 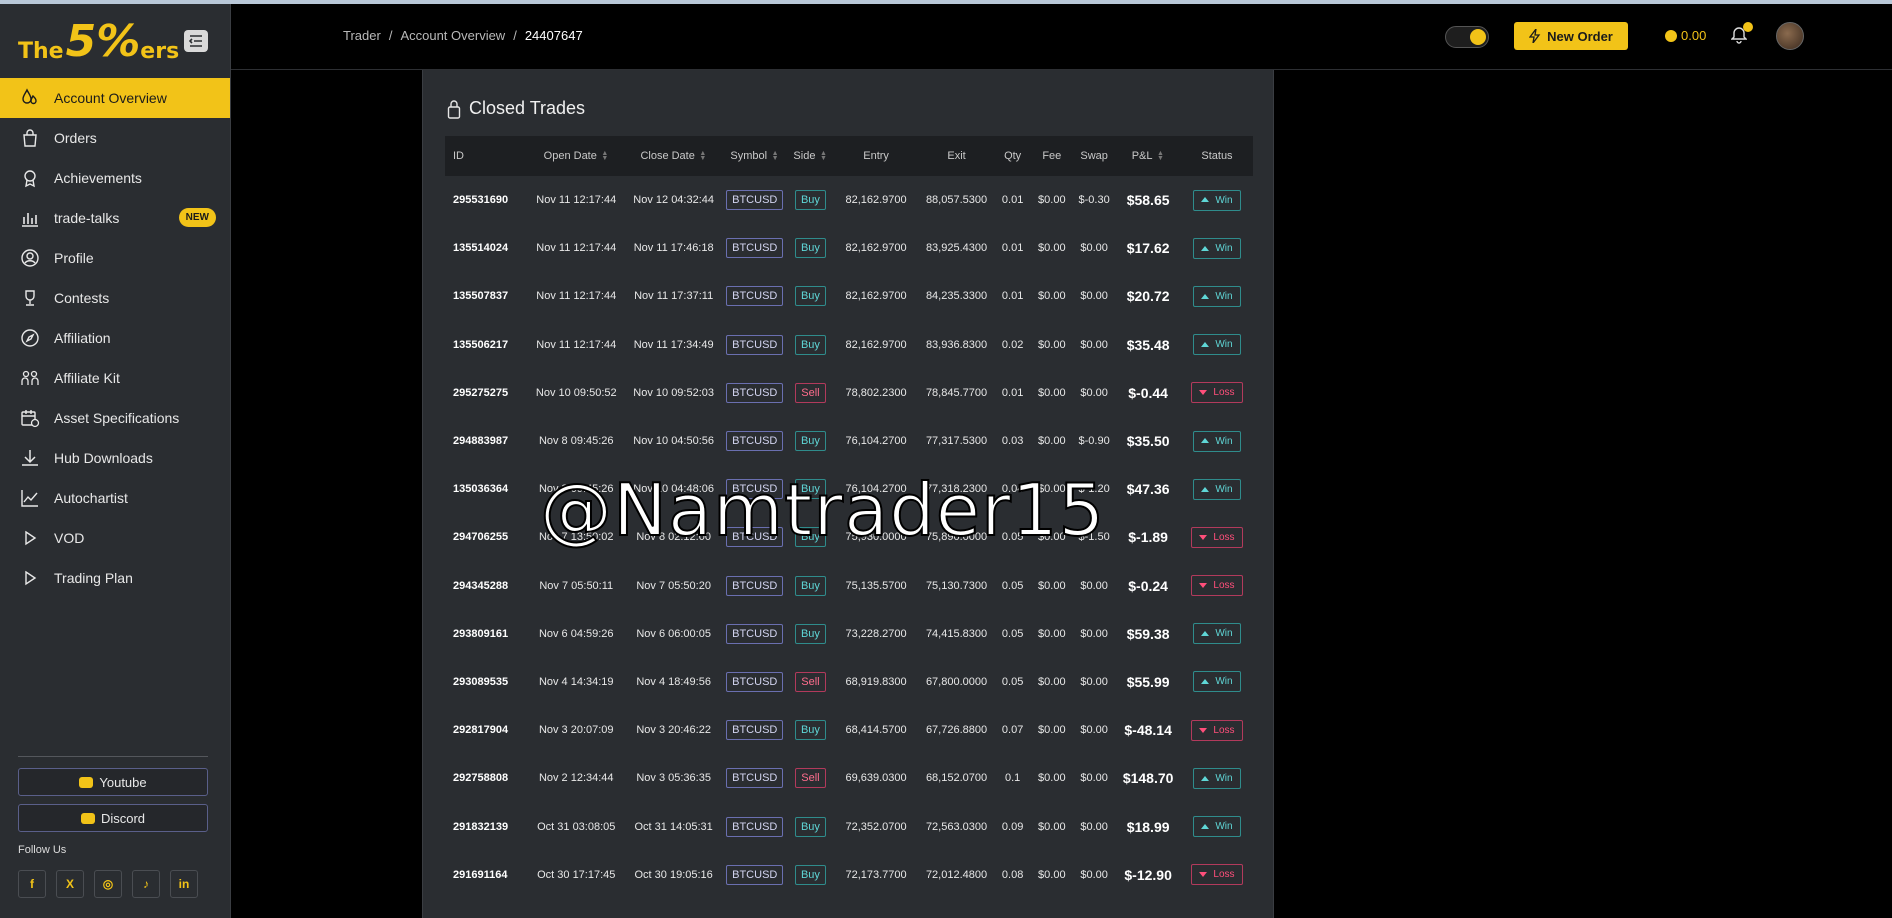 What do you see at coordinates (810, 156) in the screenshot?
I see `col-side: Side ▲ ▼` at bounding box center [810, 156].